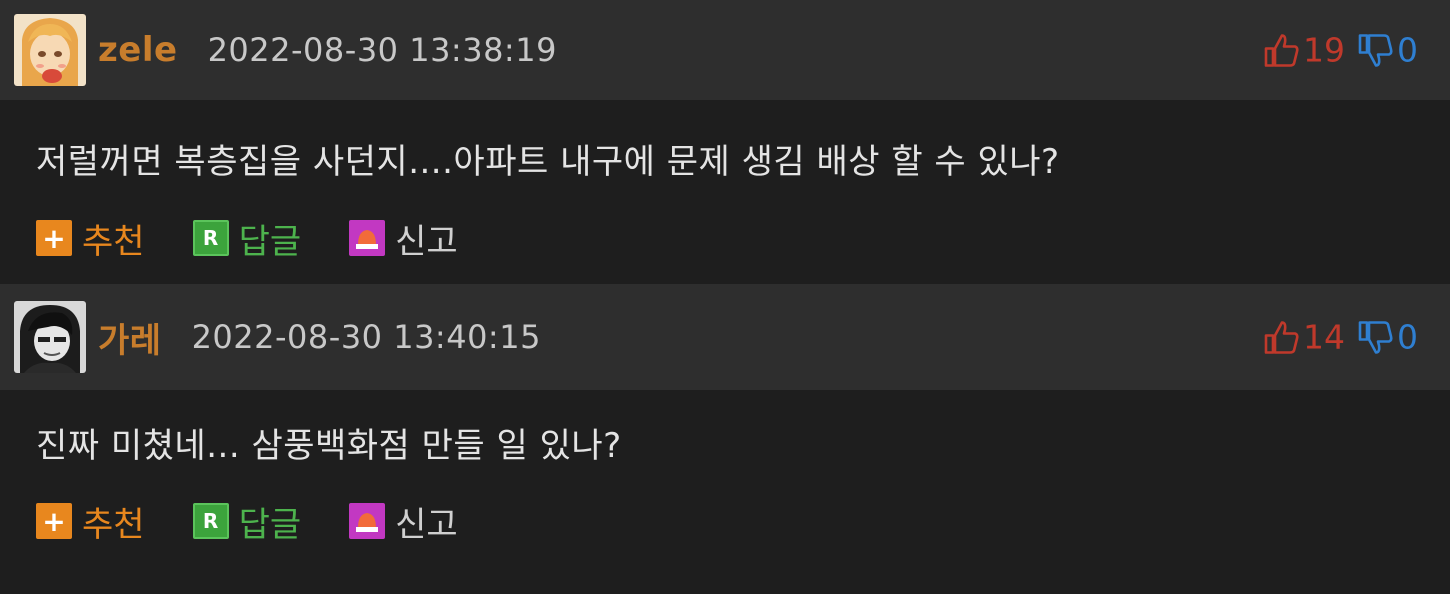 The height and width of the screenshot is (594, 1450). I want to click on upvote-button: 14, so click(1304, 337).